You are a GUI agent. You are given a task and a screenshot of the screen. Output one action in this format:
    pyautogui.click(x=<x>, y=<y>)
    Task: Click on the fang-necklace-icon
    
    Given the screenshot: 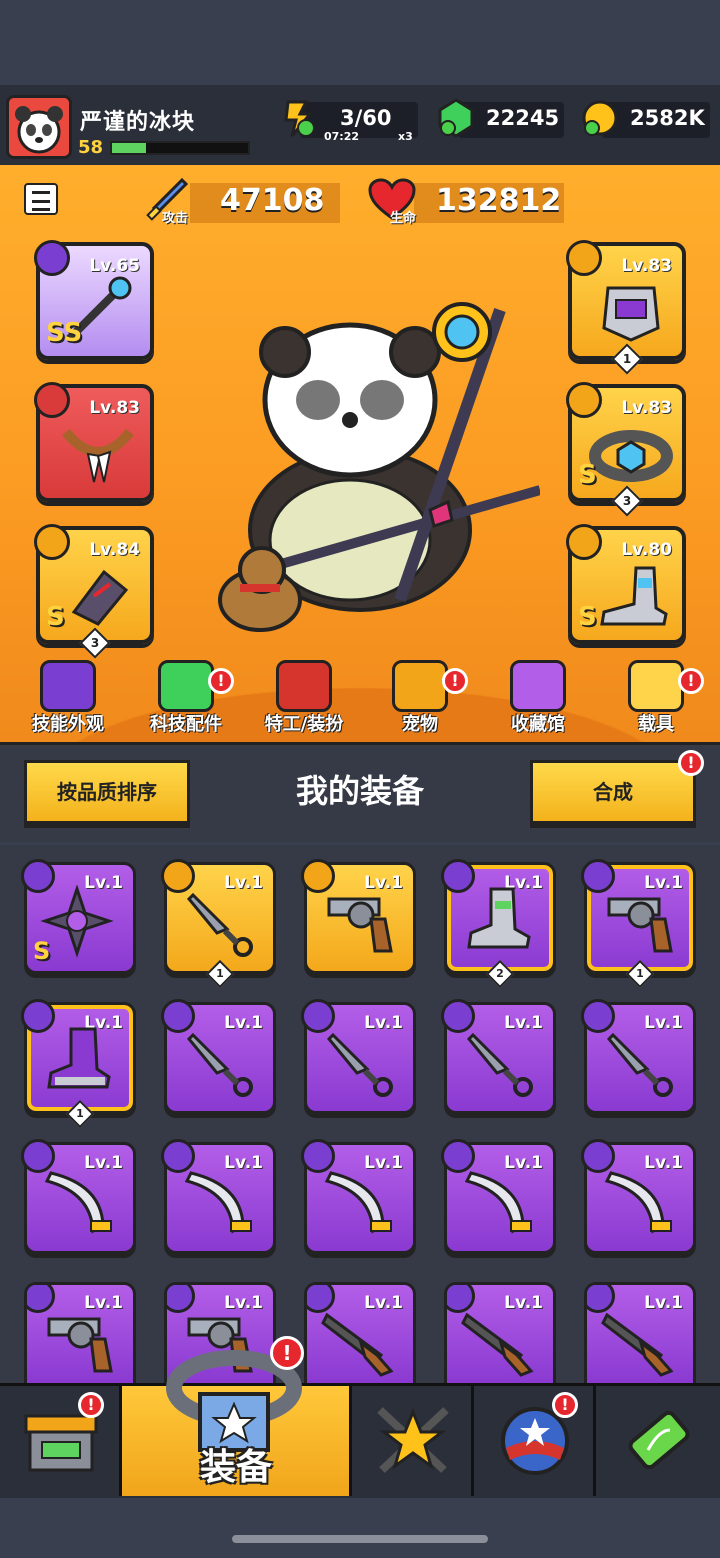 What is the action you would take?
    pyautogui.click(x=98, y=455)
    